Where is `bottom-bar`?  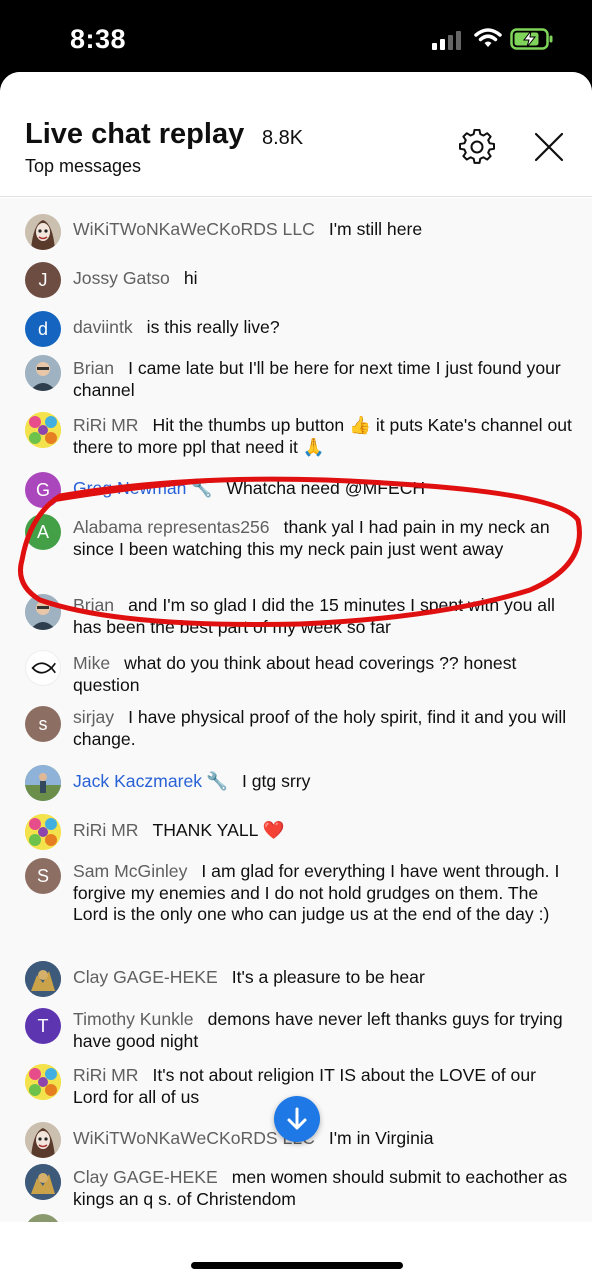 bottom-bar is located at coordinates (296, 1251).